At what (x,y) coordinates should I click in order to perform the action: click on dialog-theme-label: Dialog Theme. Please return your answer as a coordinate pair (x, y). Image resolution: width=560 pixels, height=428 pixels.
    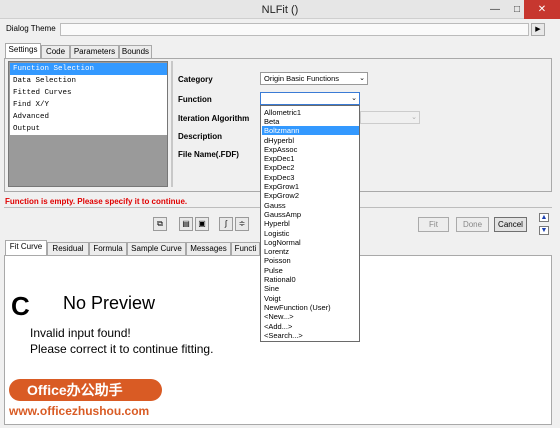
    Looking at the image, I should click on (31, 28).